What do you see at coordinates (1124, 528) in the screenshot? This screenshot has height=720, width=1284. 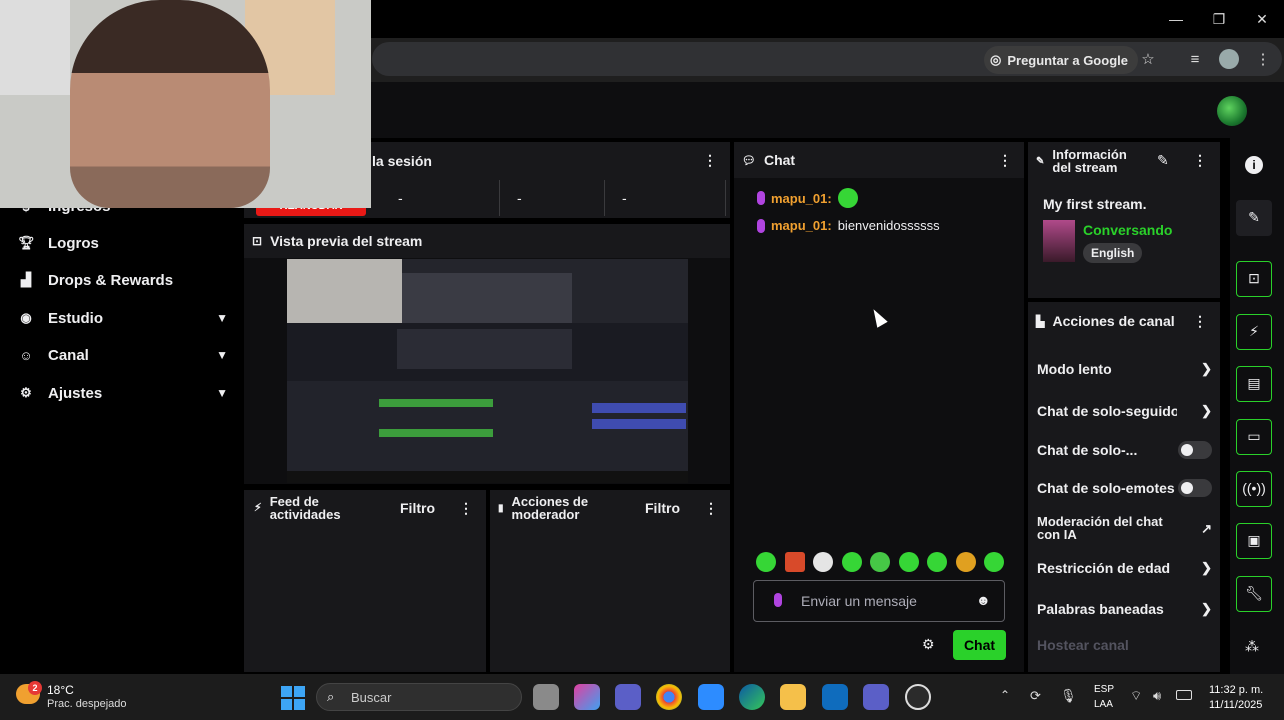 I see `ai-moderation-row: Moderación del chat con IA ↗` at bounding box center [1124, 528].